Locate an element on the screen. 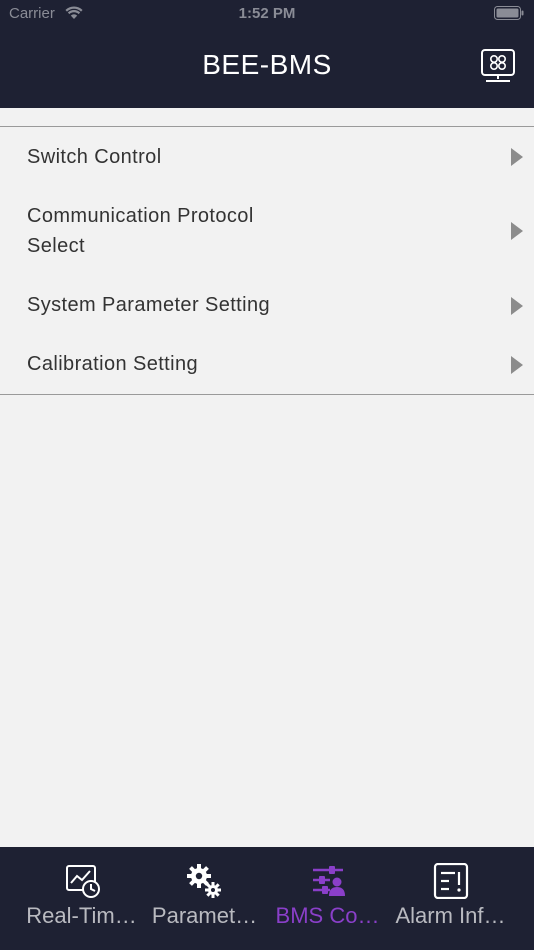 This screenshot has height=950, width=534. top-bar: Carrier 1:52 PM BEE-BMS is located at coordinates (267, 54).